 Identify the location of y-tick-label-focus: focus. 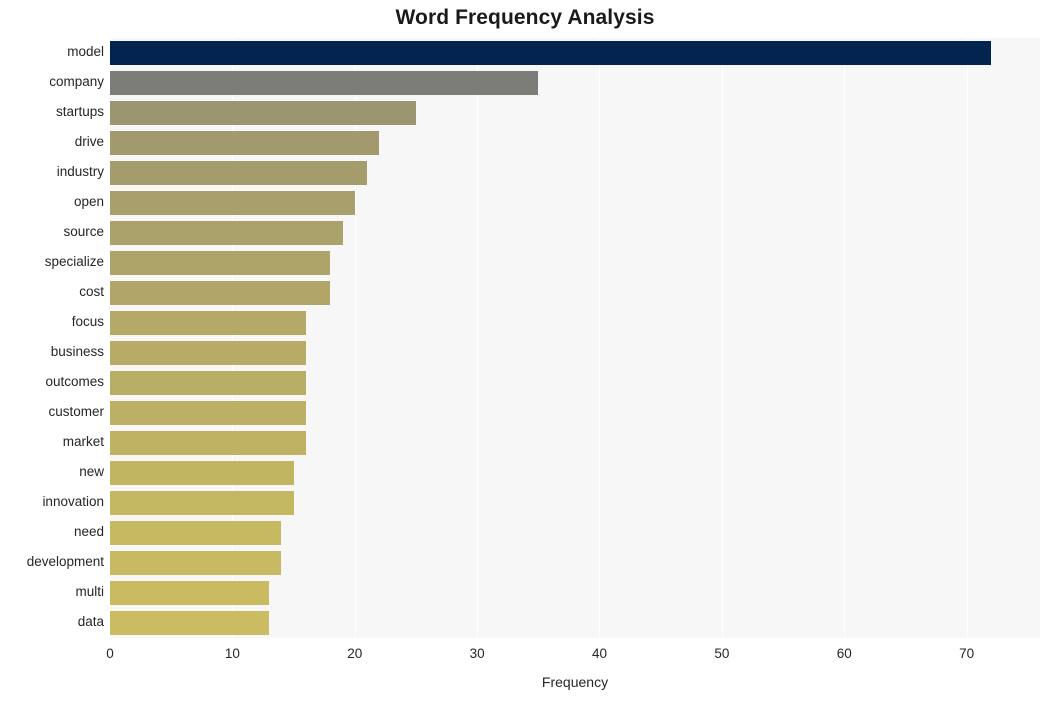
(87, 321).